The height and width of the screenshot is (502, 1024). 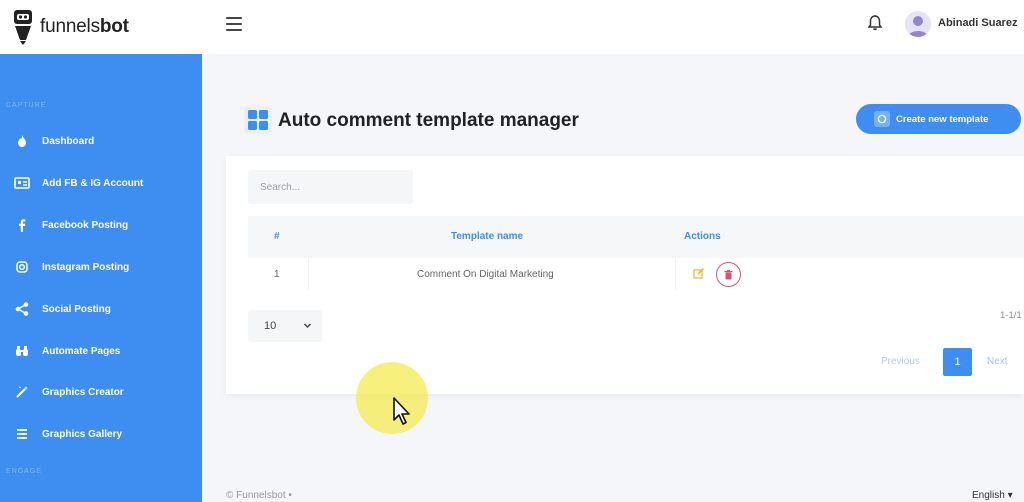 I want to click on facebook-icon, so click(x=22, y=225).